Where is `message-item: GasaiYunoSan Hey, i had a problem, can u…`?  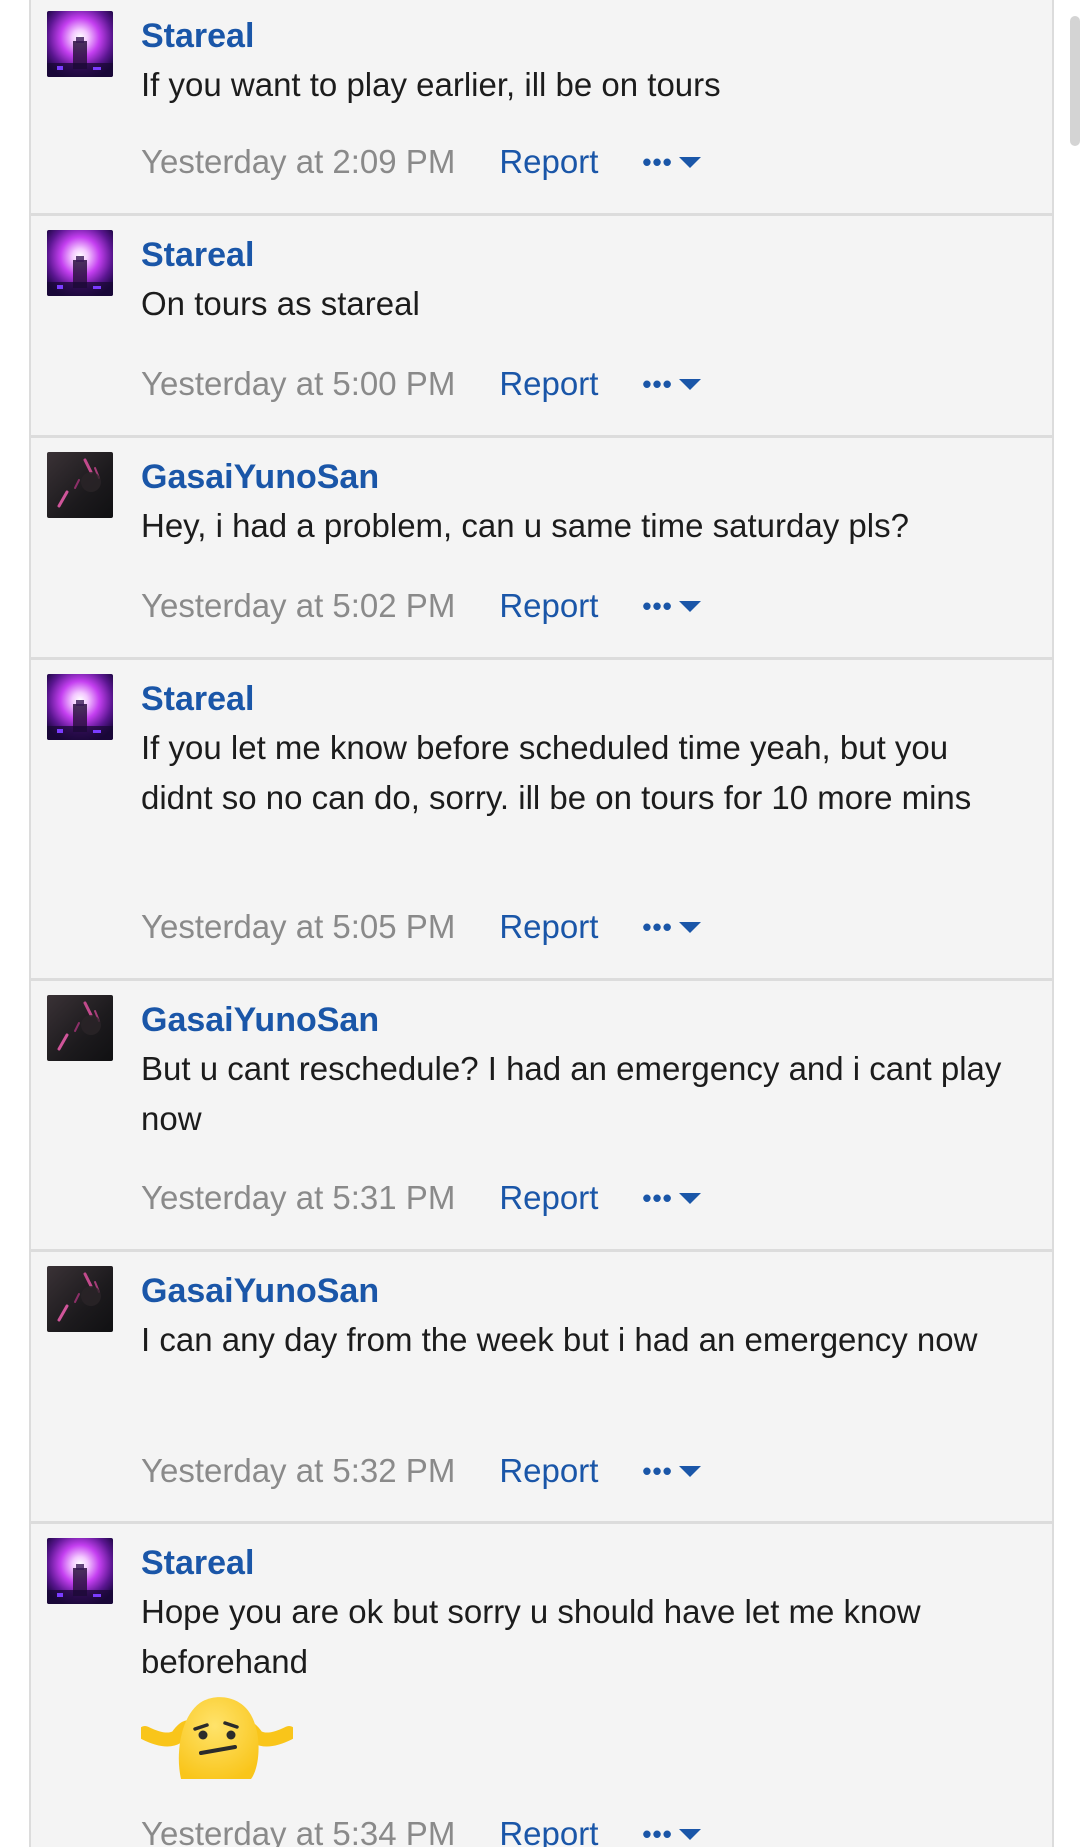 message-item: GasaiYunoSan Hey, i had a problem, can u… is located at coordinates (541, 550).